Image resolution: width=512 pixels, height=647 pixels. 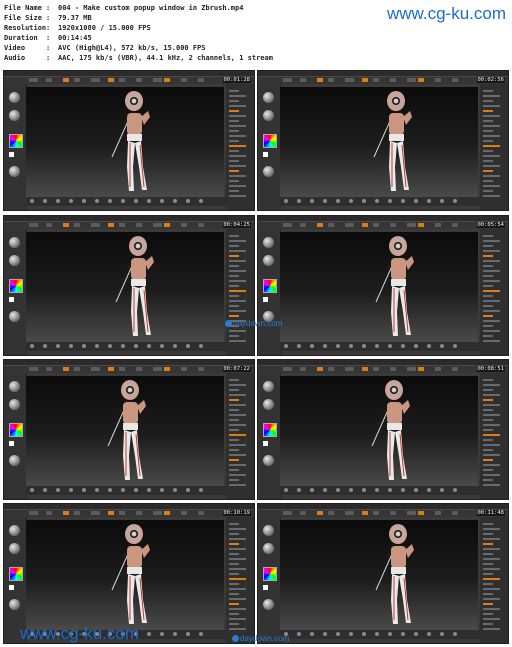 I want to click on timestamp: 00:04:25, so click(x=236, y=225).